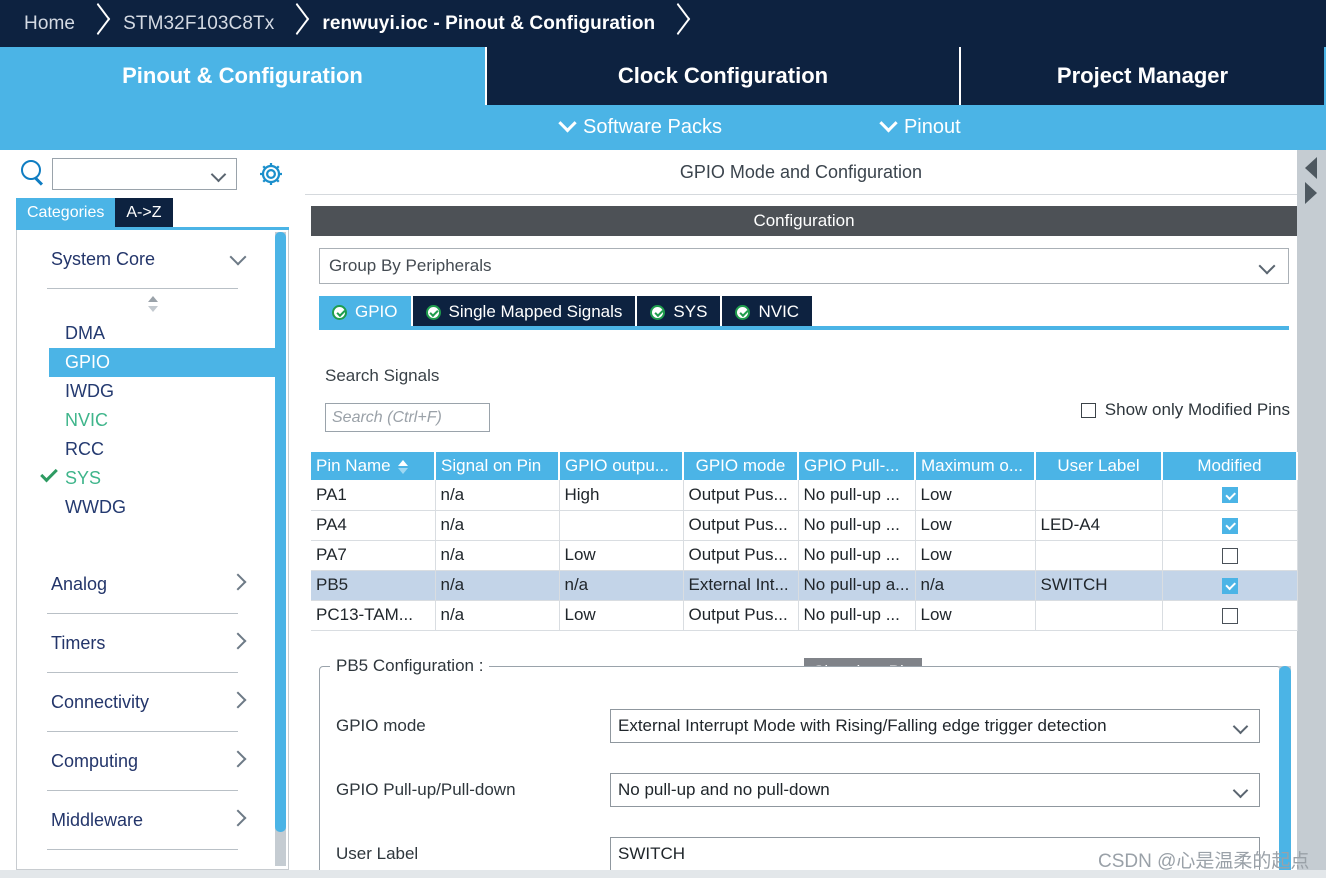 The image size is (1326, 878). What do you see at coordinates (162, 362) in the screenshot?
I see `sidebar-item-gpio: GPIO` at bounding box center [162, 362].